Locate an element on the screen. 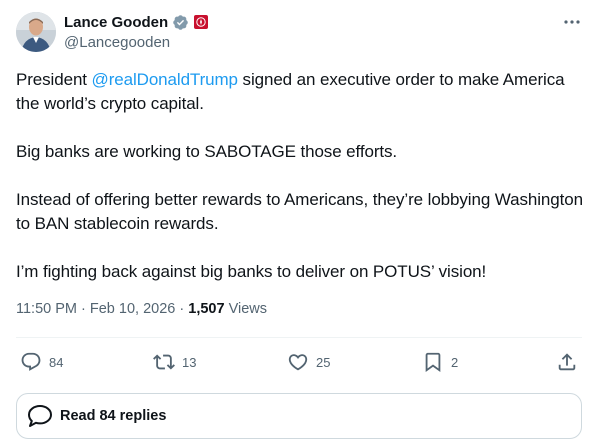 The image size is (598, 447). share-button is located at coordinates (567, 362).